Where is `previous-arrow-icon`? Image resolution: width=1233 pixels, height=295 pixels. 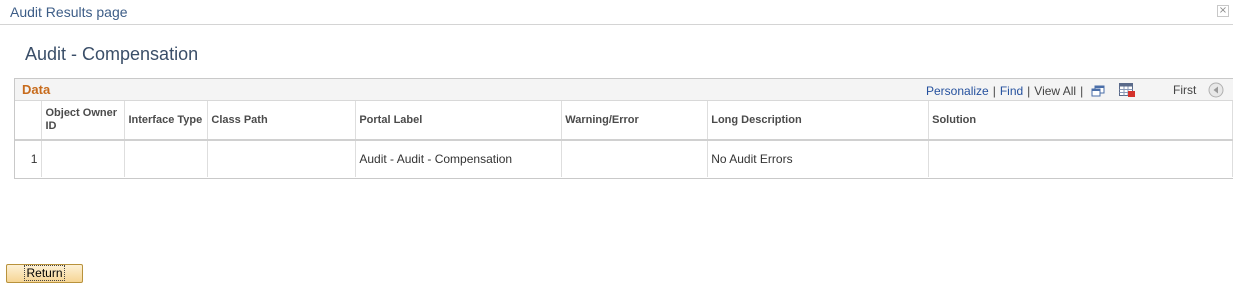
previous-arrow-icon is located at coordinates (1216, 92).